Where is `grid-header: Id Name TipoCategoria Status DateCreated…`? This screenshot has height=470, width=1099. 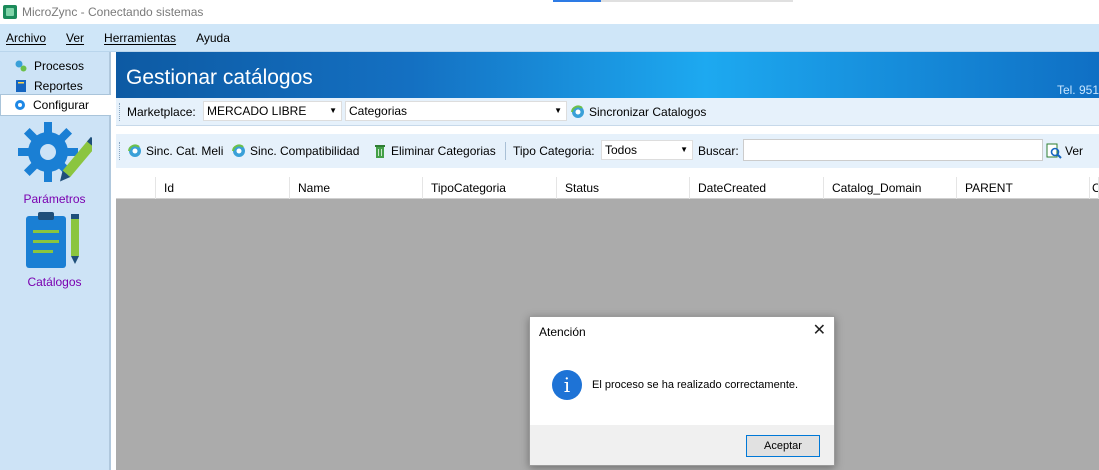 grid-header: Id Name TipoCategoria Status DateCreated… is located at coordinates (607, 188).